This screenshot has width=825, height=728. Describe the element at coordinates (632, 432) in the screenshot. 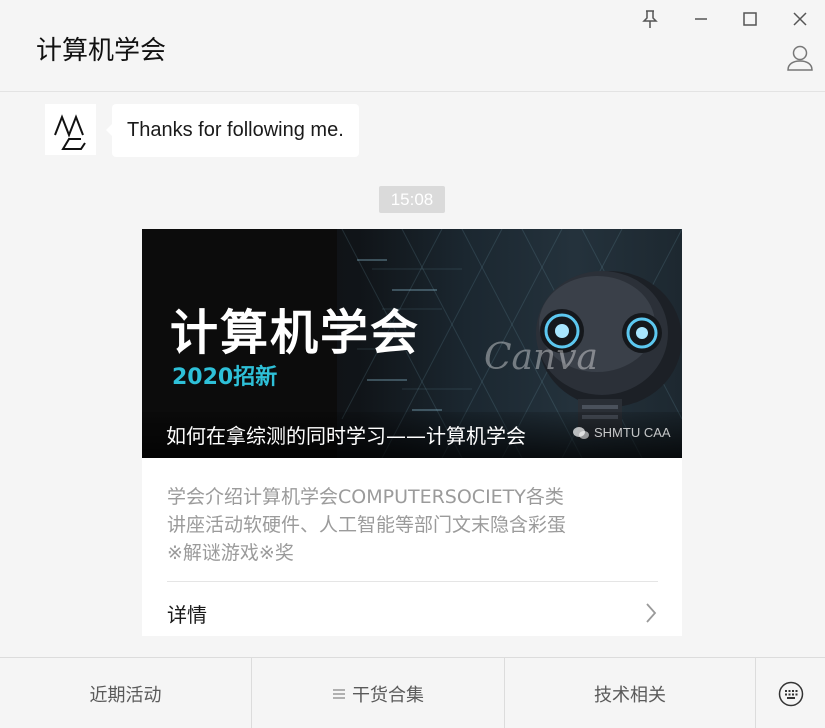

I see `source-watermark-text: SHMTU CAA` at that location.